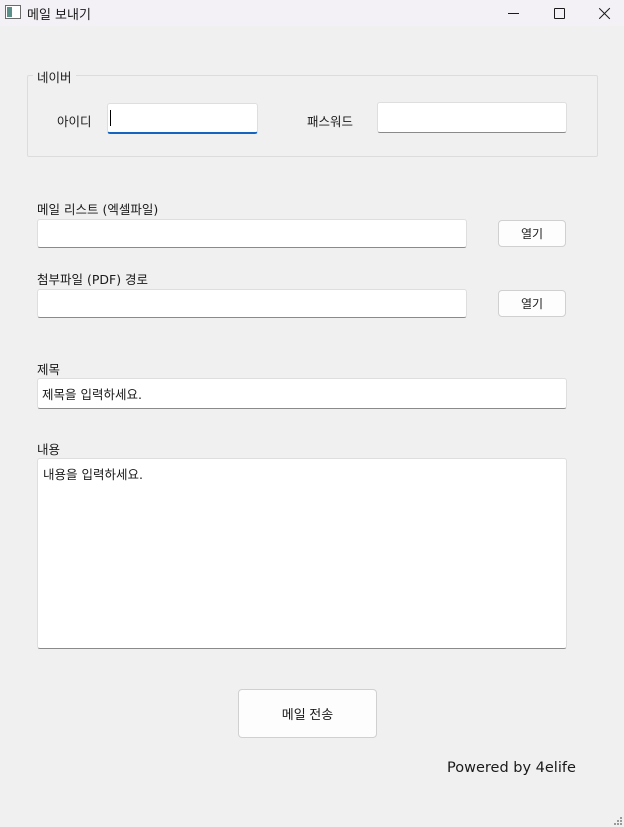 This screenshot has height=827, width=624. I want to click on title-bar: 메일 보내기, so click(312, 13).